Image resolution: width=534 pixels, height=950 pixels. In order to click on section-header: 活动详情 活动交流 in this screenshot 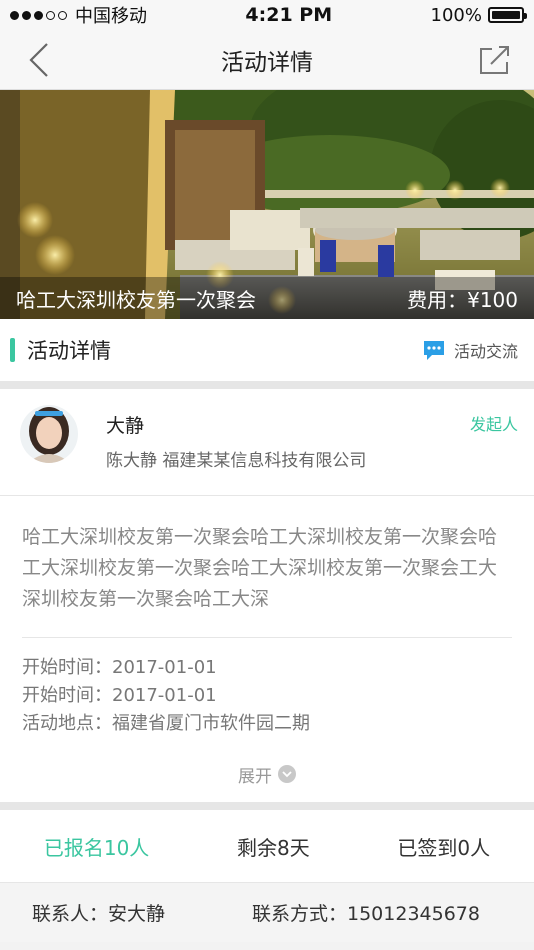, I will do `click(267, 350)`.